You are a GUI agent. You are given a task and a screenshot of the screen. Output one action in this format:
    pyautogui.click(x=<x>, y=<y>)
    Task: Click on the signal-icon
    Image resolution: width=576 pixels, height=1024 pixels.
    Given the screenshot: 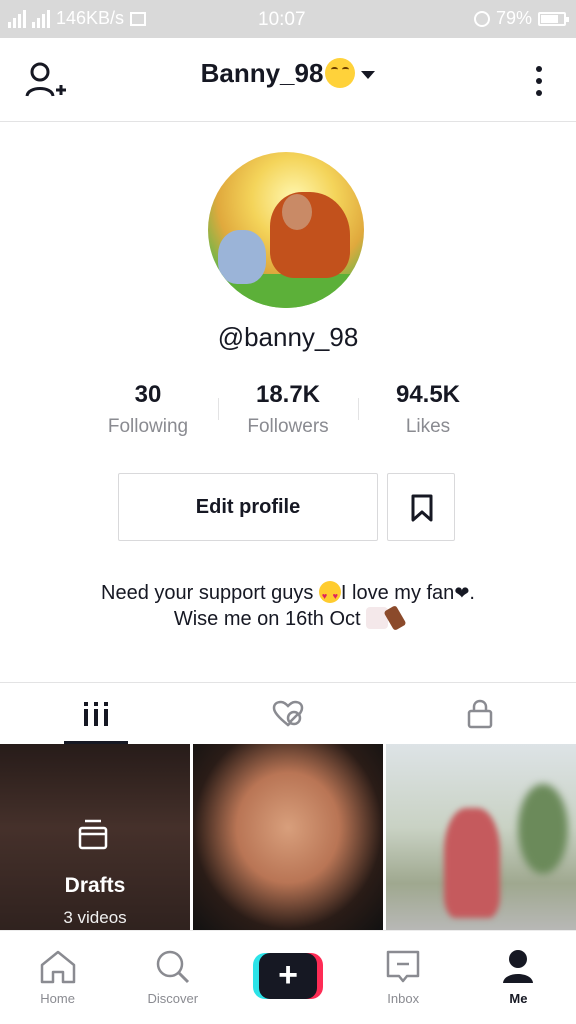 What is the action you would take?
    pyautogui.click(x=17, y=18)
    